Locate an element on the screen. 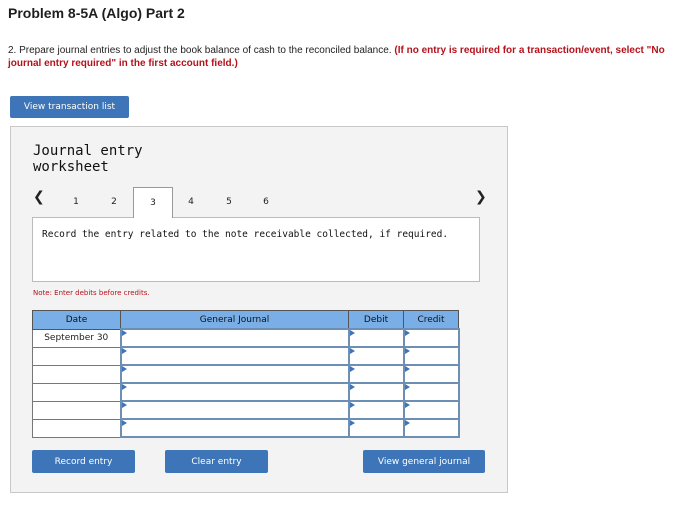 This screenshot has width=692, height=516. tab-4: 4 is located at coordinates (191, 201).